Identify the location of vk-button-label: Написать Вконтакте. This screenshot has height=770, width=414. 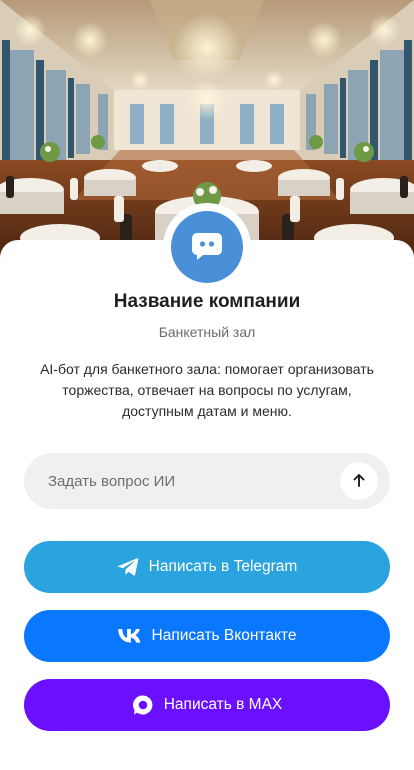
(224, 635).